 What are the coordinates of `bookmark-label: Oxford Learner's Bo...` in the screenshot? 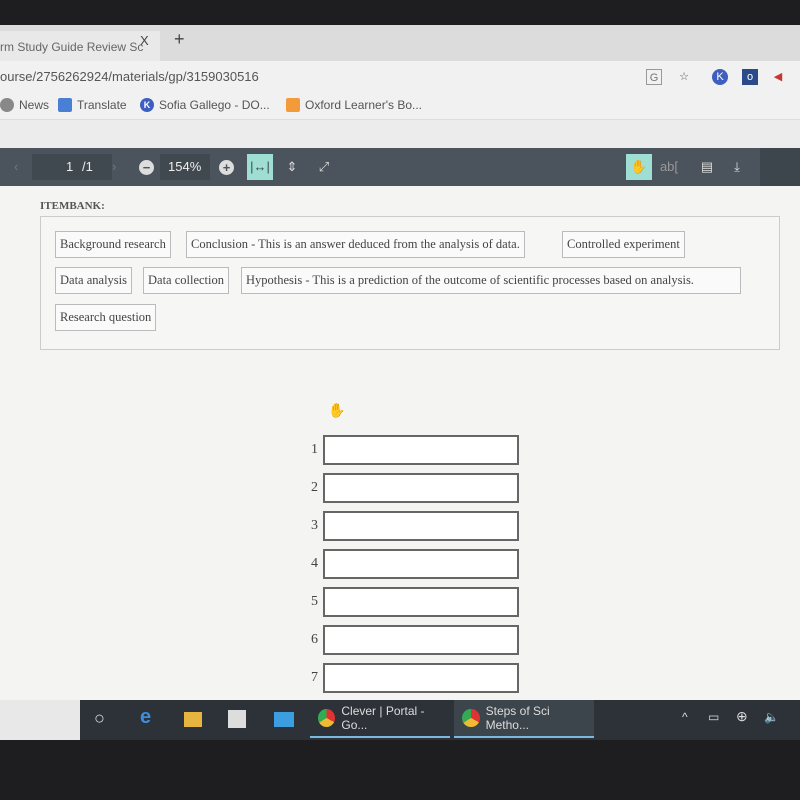 It's located at (364, 105).